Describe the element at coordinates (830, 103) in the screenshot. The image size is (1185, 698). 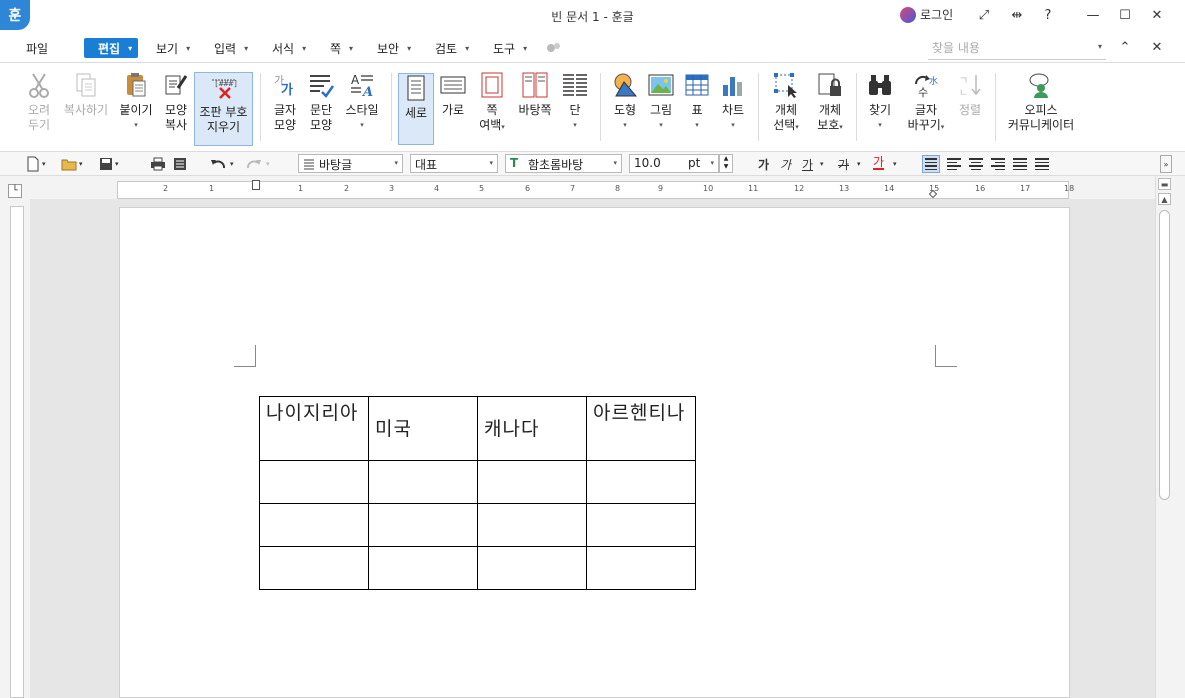
I see `protect-object-button: 개체 보호▾` at that location.